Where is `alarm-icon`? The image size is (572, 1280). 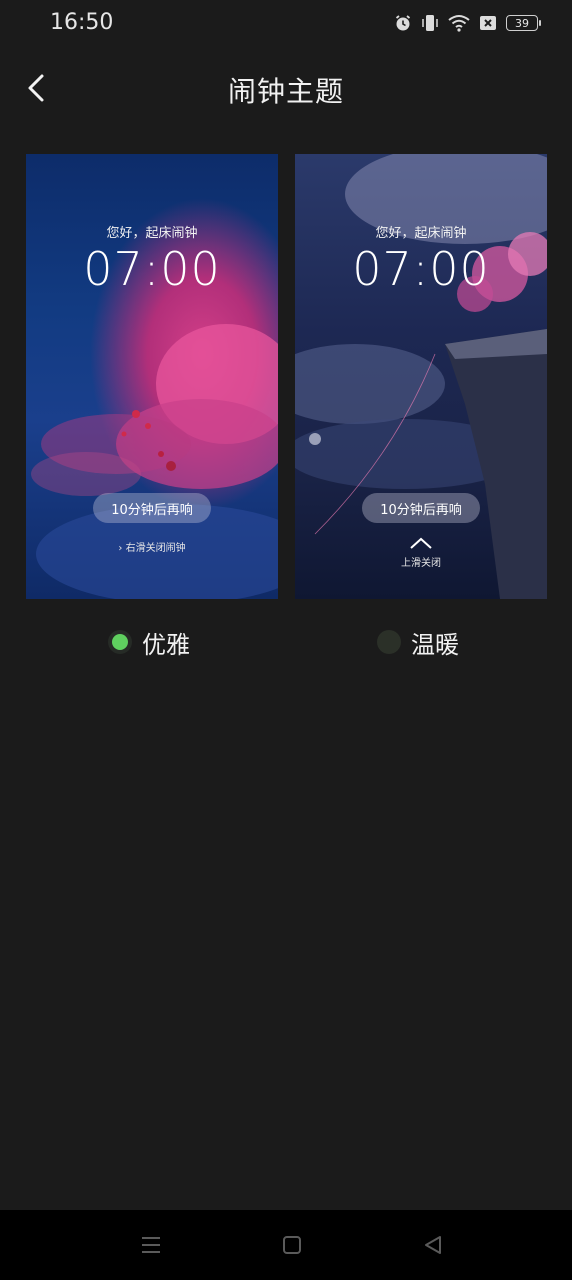 alarm-icon is located at coordinates (403, 23).